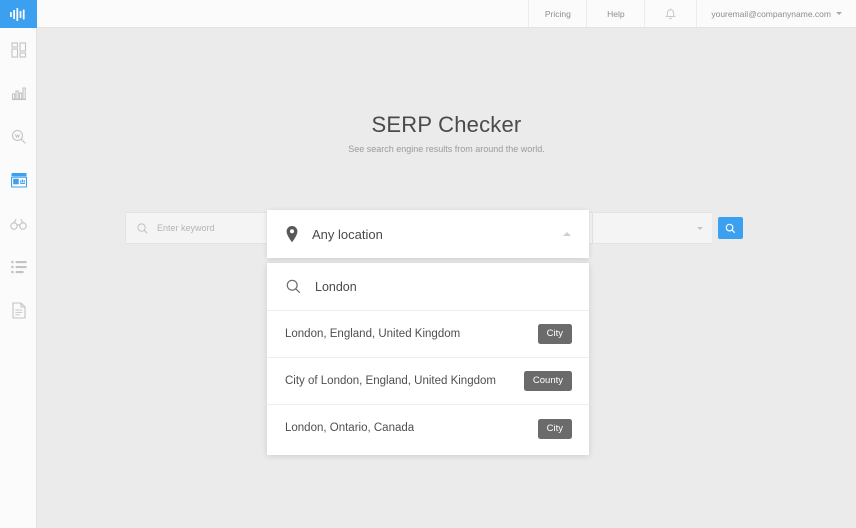 The width and height of the screenshot is (856, 528). I want to click on nav-help-label: Help, so click(616, 13).